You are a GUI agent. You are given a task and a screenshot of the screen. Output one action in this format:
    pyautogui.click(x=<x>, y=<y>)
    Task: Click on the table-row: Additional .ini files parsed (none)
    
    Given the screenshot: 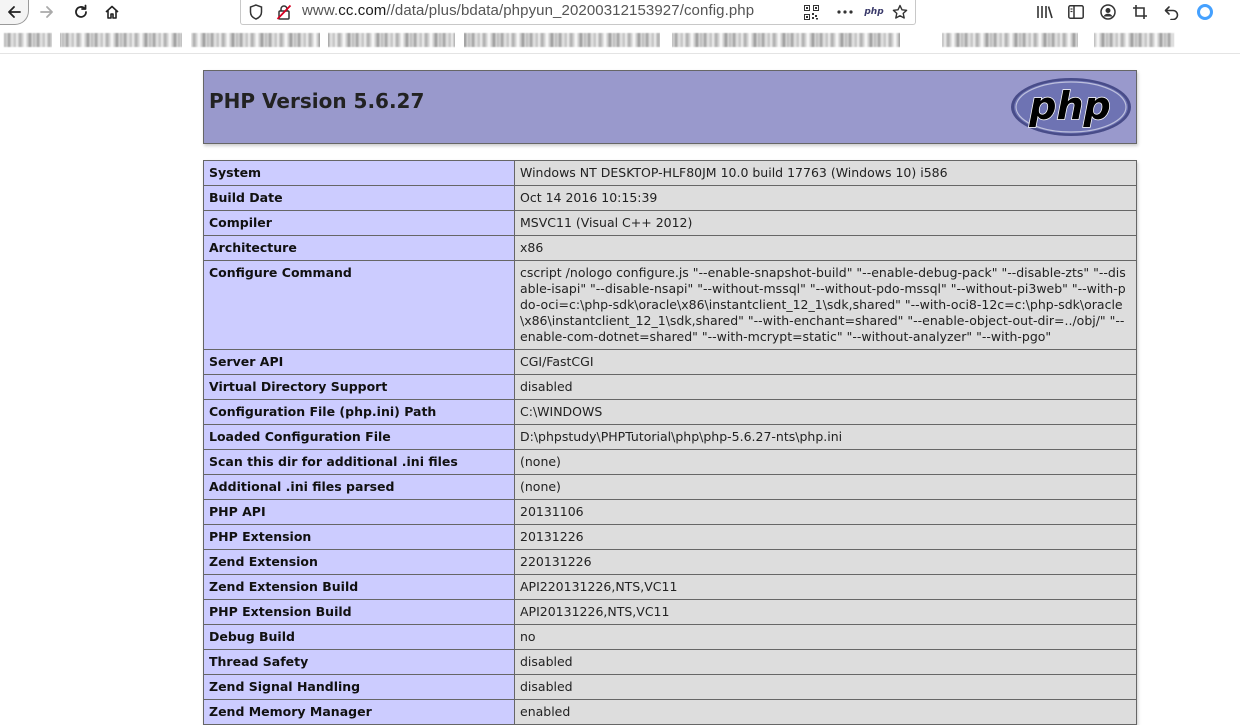 What is the action you would take?
    pyautogui.click(x=670, y=487)
    